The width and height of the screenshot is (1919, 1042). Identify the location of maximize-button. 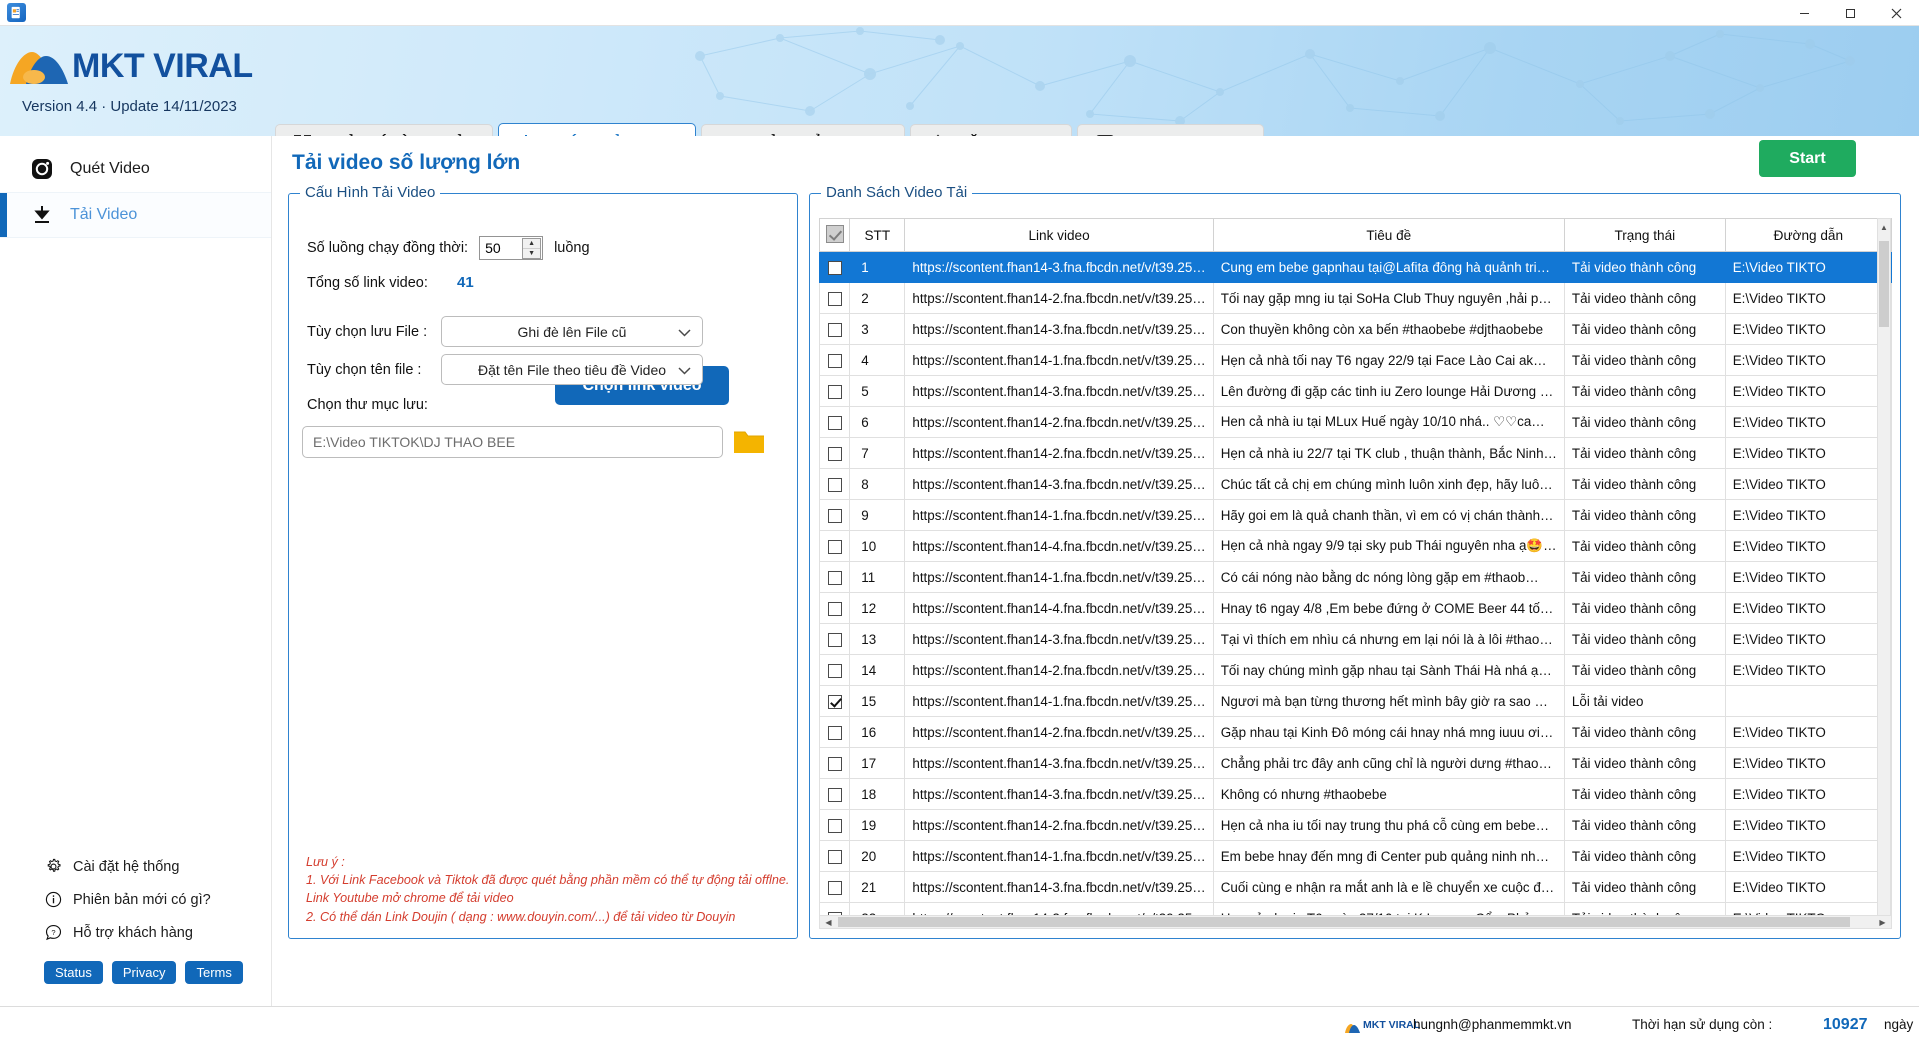
(1850, 13).